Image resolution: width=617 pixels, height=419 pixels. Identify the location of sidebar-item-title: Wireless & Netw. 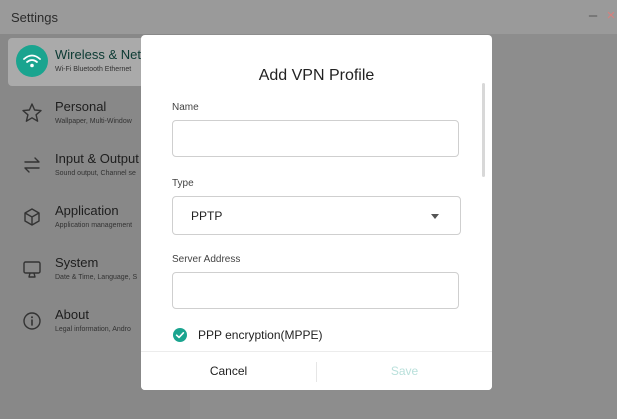
(103, 54).